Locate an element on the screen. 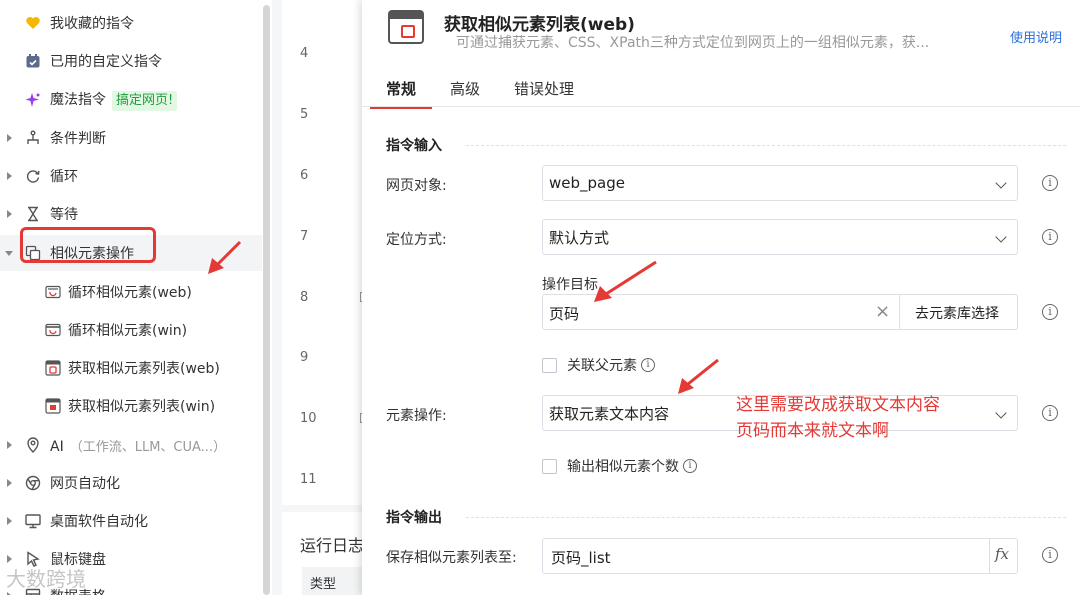 Image resolution: width=1080 pixels, height=595 pixels. line-number: 8 is located at coordinates (304, 297).